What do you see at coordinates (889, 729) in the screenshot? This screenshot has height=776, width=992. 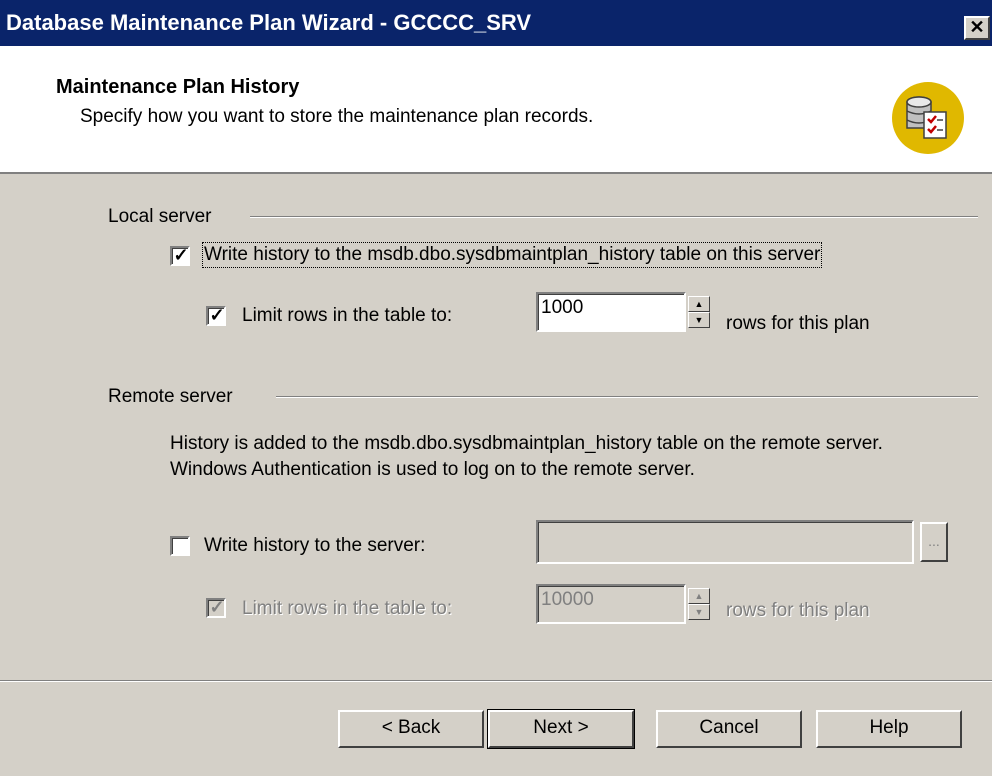 I see `help-button: Help` at bounding box center [889, 729].